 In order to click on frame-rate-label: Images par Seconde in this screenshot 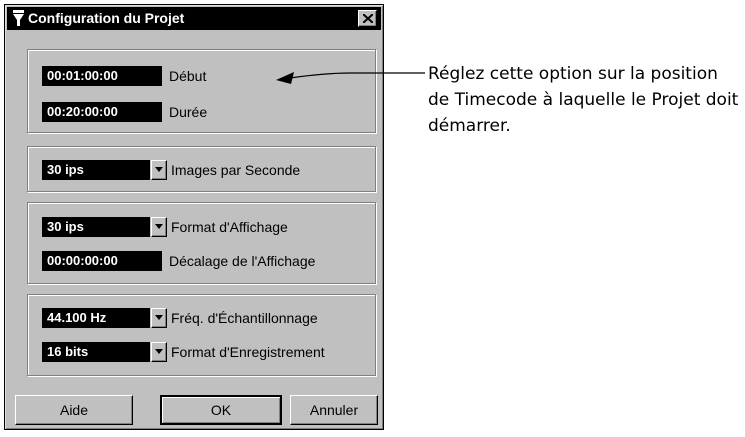, I will do `click(236, 170)`.